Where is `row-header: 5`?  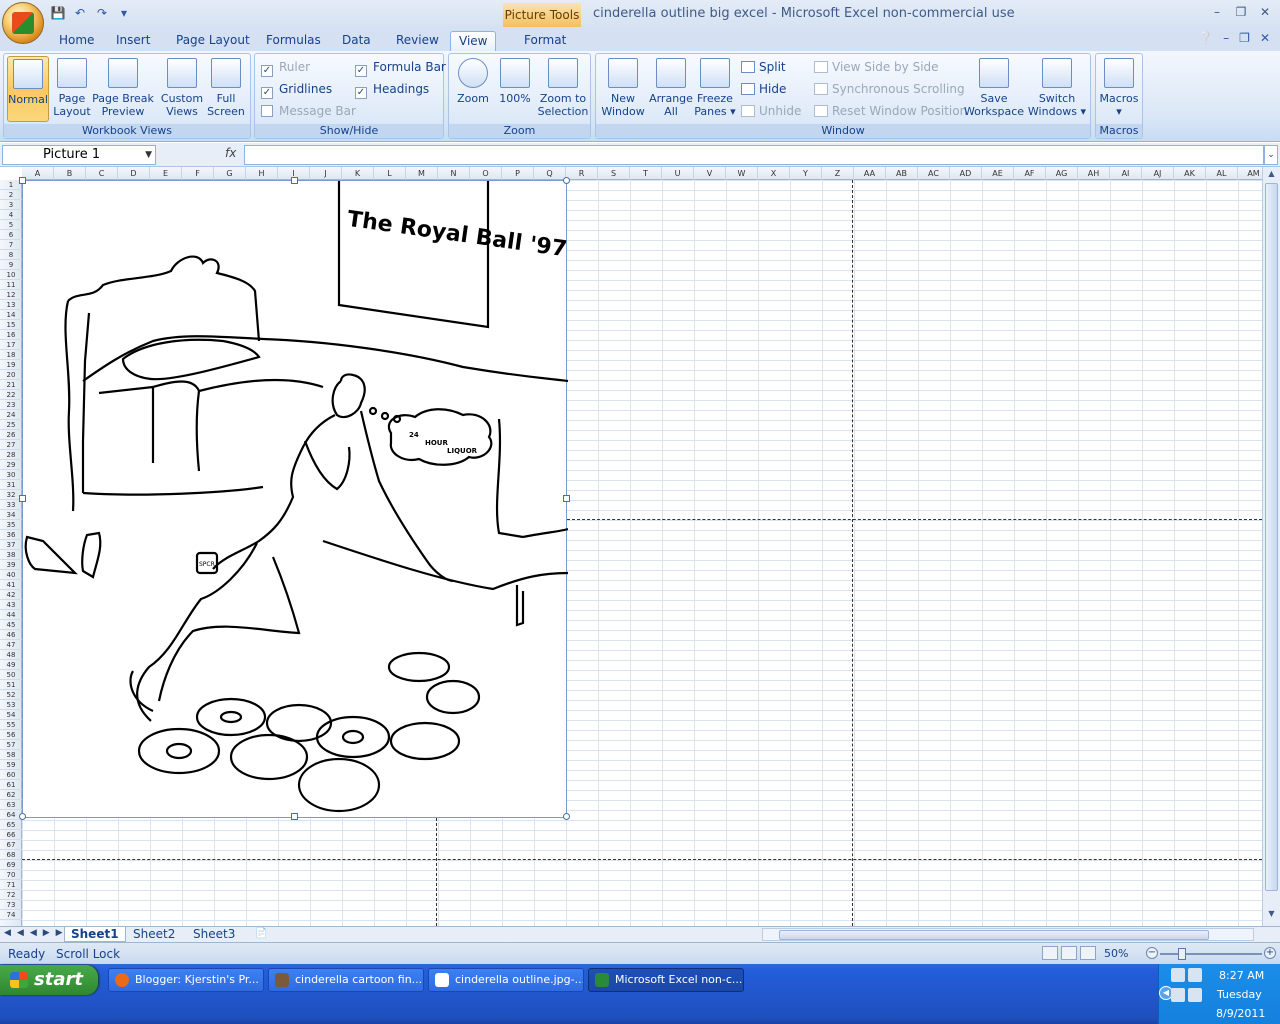 row-header: 5 is located at coordinates (11, 225).